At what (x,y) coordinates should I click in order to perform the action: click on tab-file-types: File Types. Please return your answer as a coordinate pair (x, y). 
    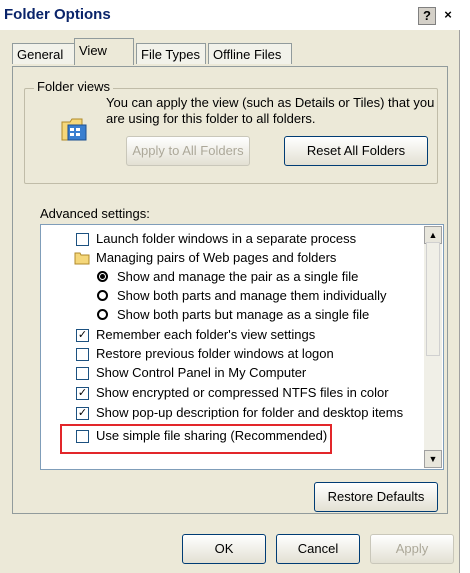
    Looking at the image, I should click on (171, 53).